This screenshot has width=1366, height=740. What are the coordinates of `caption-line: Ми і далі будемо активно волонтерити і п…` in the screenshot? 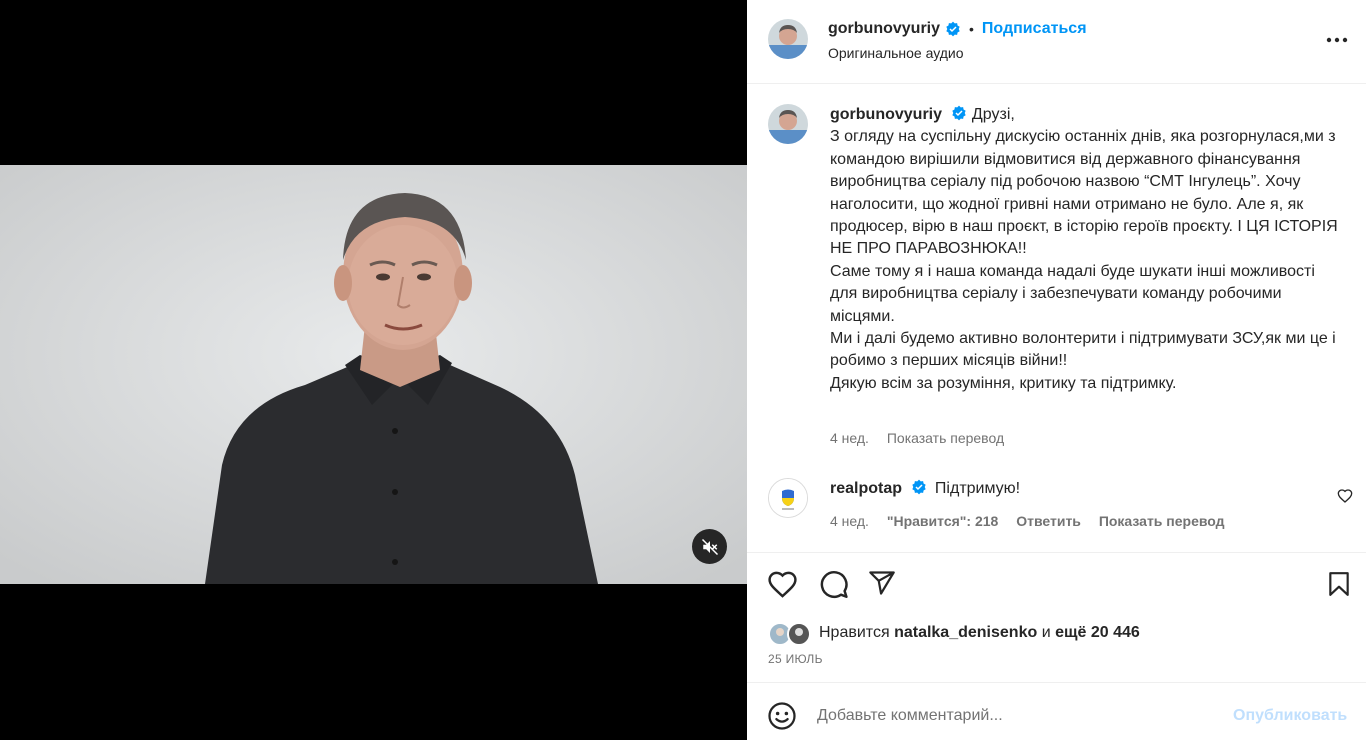 It's located at (1083, 350).